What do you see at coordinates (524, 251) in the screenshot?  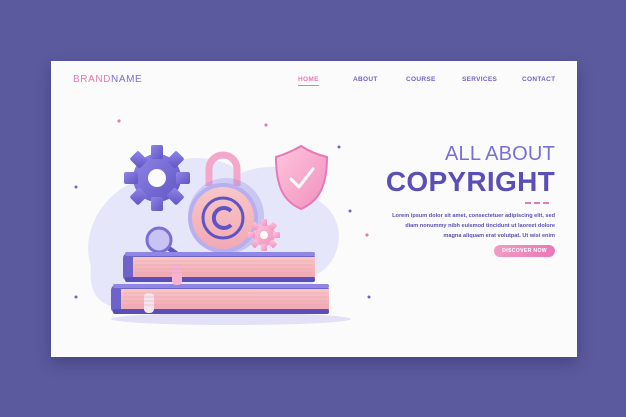 I see `discover-now-button: DISCOVER NOW` at bounding box center [524, 251].